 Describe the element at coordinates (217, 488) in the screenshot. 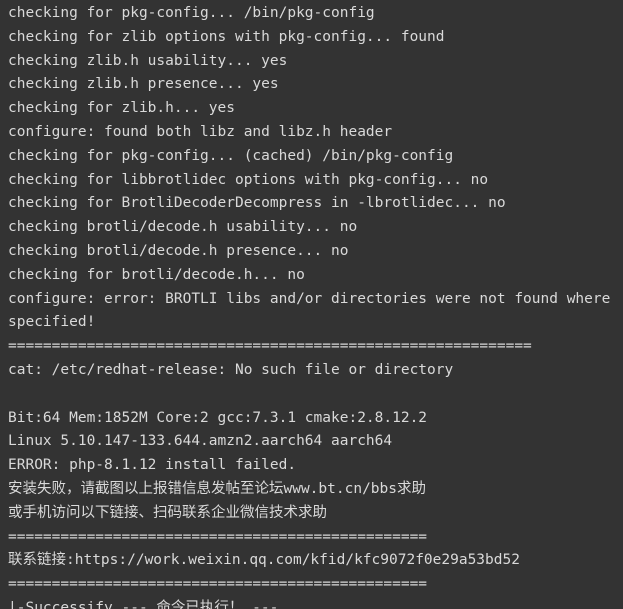

I see `terminal-line: 安装失败，请截图以上报错信息发帖至论坛www.bt.cn/bbs求助` at that location.